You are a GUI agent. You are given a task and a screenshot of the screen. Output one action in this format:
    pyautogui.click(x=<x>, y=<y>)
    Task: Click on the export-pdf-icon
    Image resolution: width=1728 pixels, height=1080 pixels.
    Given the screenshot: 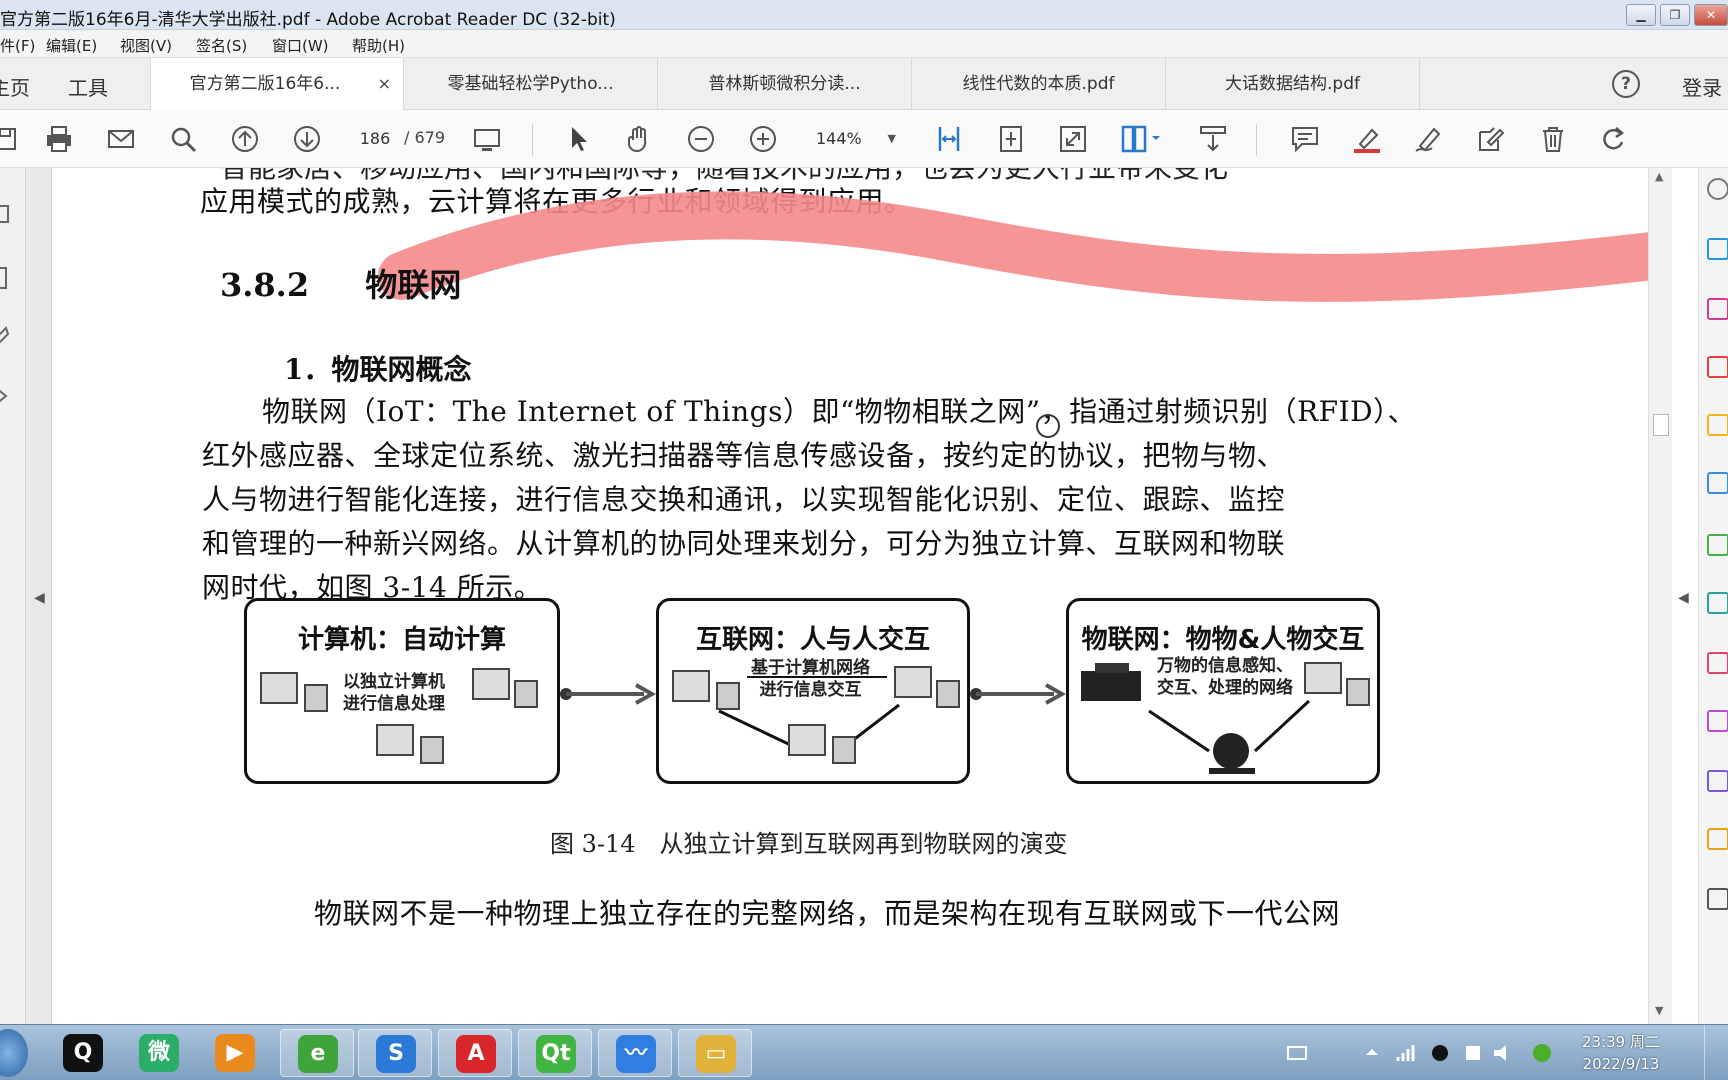 What is the action you would take?
    pyautogui.click(x=1717, y=249)
    